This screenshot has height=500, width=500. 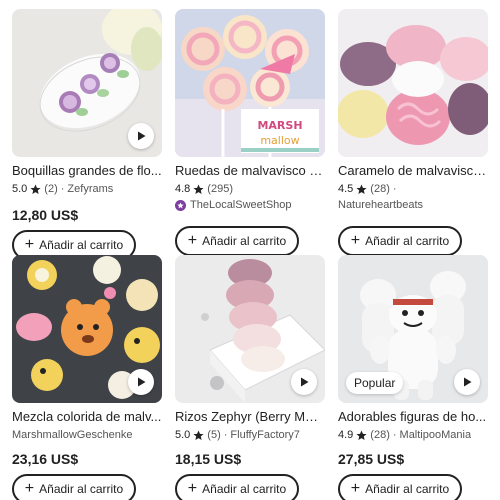 What do you see at coordinates (90, 189) in the screenshot?
I see `seller-name: Zefyrams` at bounding box center [90, 189].